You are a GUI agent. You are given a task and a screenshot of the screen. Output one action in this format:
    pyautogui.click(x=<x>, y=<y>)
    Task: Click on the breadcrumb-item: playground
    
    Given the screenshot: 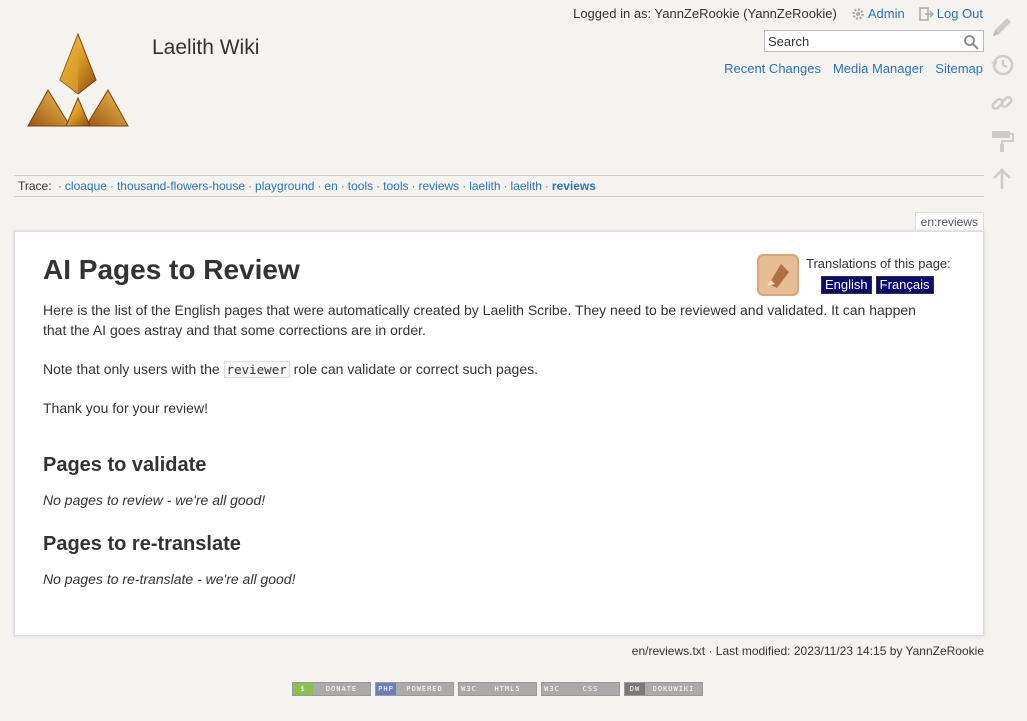 What is the action you would take?
    pyautogui.click(x=284, y=186)
    